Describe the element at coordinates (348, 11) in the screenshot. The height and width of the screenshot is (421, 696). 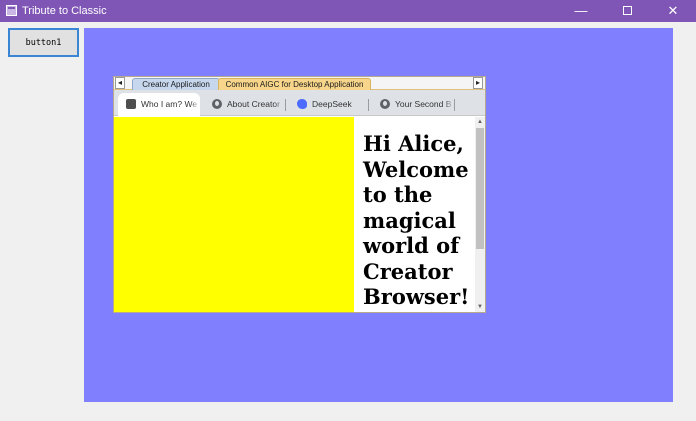
I see `title-bar: Tribute to Classic — ✕` at that location.